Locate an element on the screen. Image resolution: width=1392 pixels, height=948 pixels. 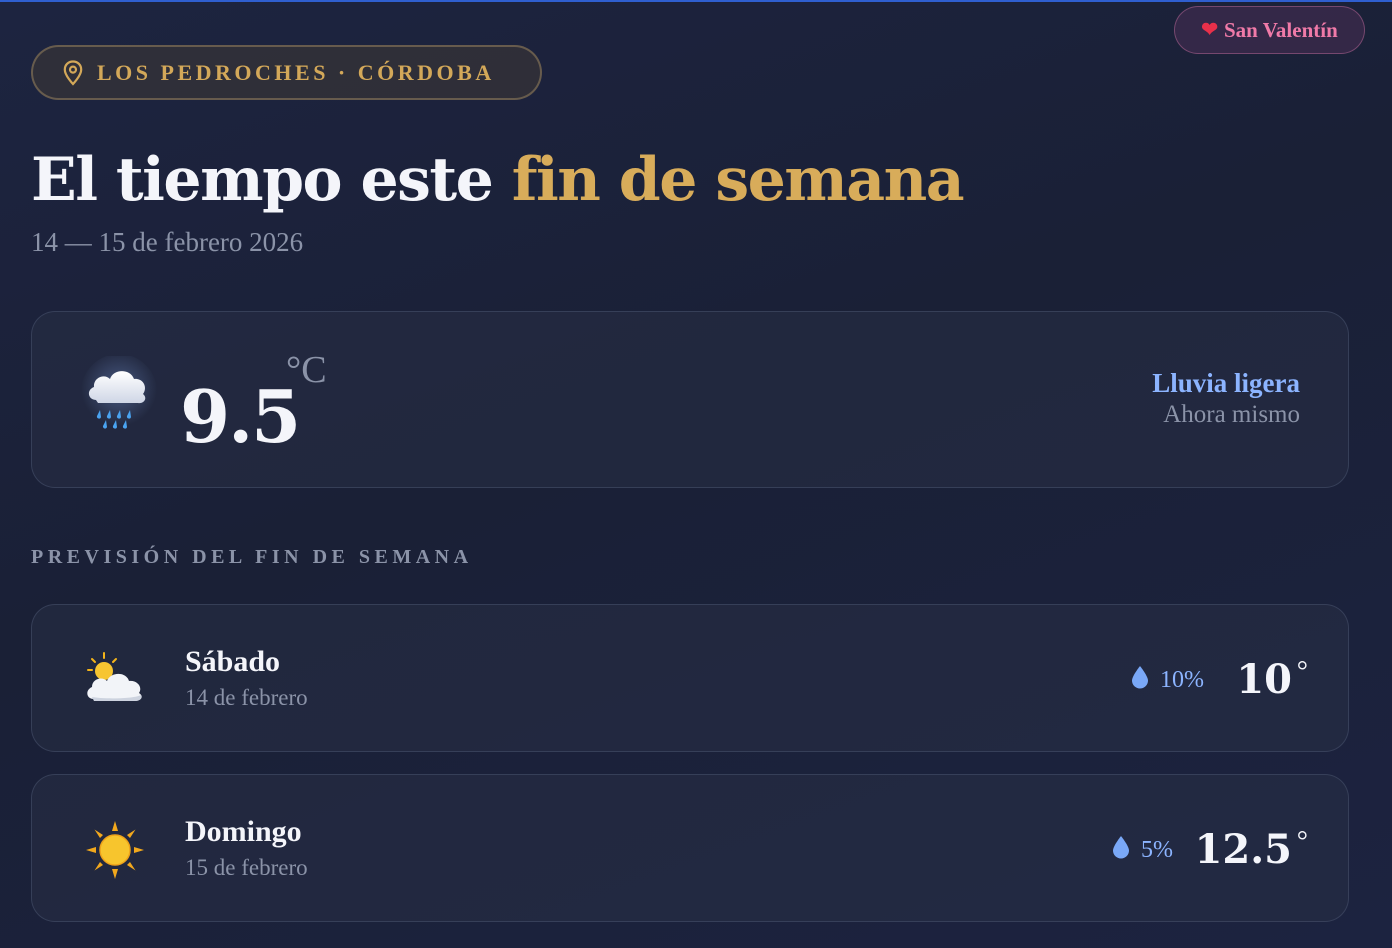
forecast-day-card: Sábado 14 de febrero 10% 10 ° is located at coordinates (690, 678).